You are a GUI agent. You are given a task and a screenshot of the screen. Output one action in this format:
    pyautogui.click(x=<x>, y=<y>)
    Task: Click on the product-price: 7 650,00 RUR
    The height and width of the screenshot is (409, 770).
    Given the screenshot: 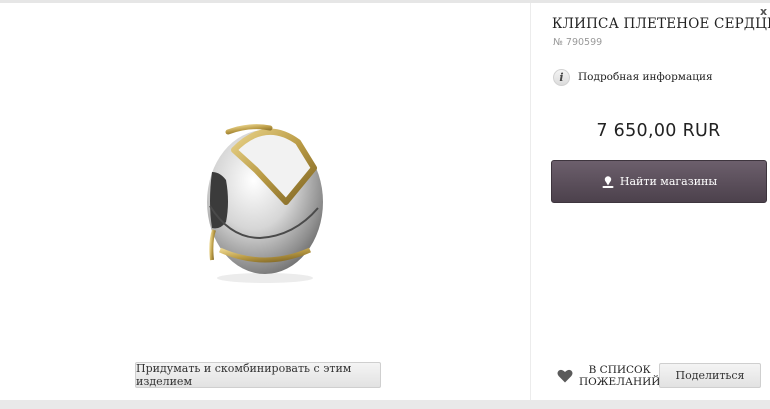 What is the action you would take?
    pyautogui.click(x=658, y=131)
    